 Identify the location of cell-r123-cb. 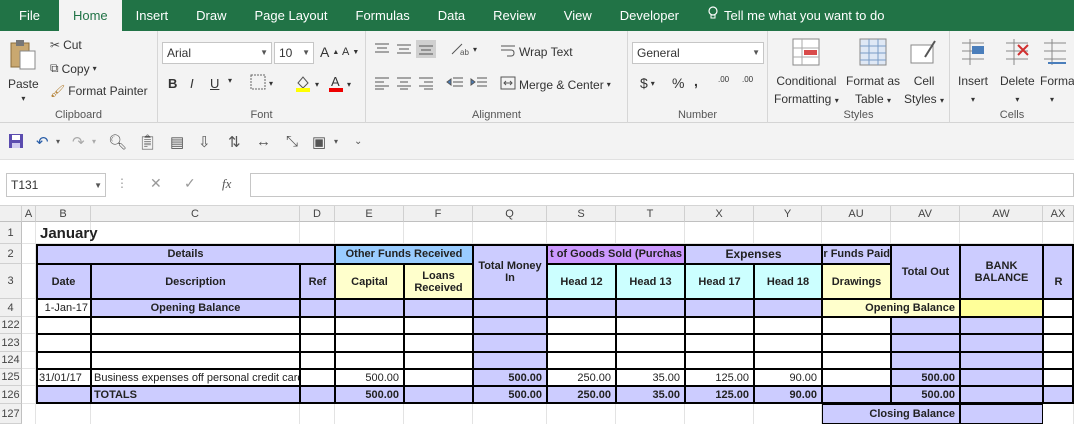
(63, 343).